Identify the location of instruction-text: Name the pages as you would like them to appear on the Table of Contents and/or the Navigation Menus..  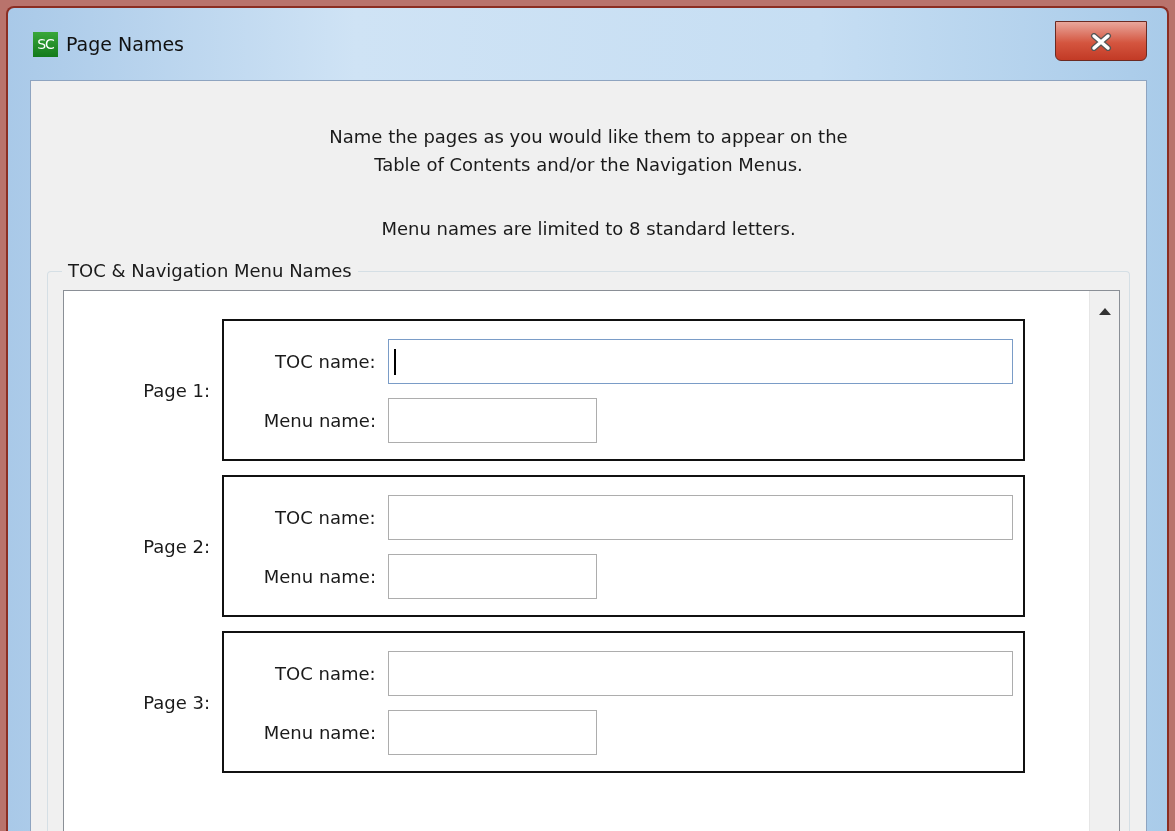
(588, 151).